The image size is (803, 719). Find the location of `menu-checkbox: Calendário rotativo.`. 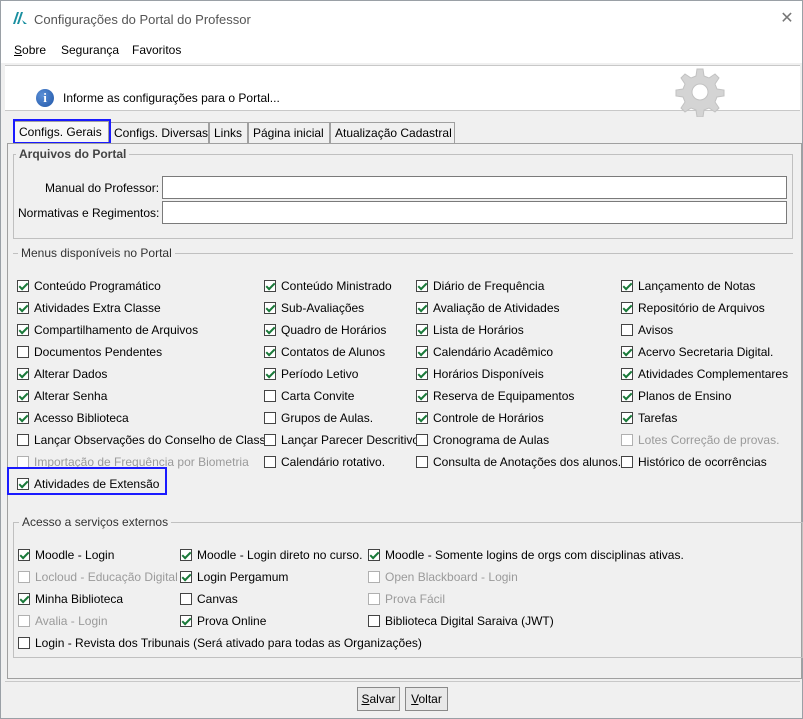

menu-checkbox: Calendário rotativo. is located at coordinates (324, 463).